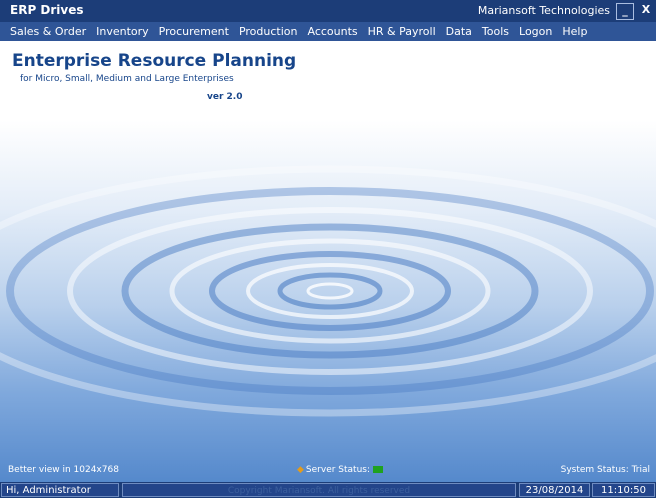  Describe the element at coordinates (574, 31) in the screenshot. I see `menu-help: Help` at that location.